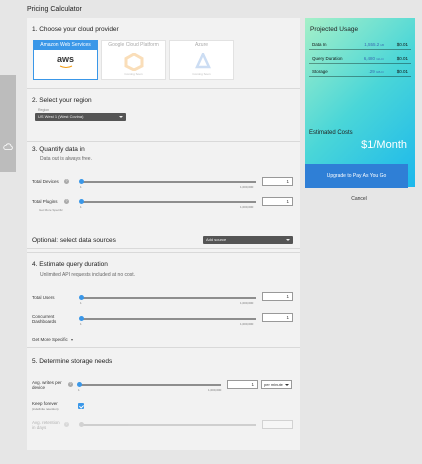  I want to click on users-input: 1, so click(277, 296).